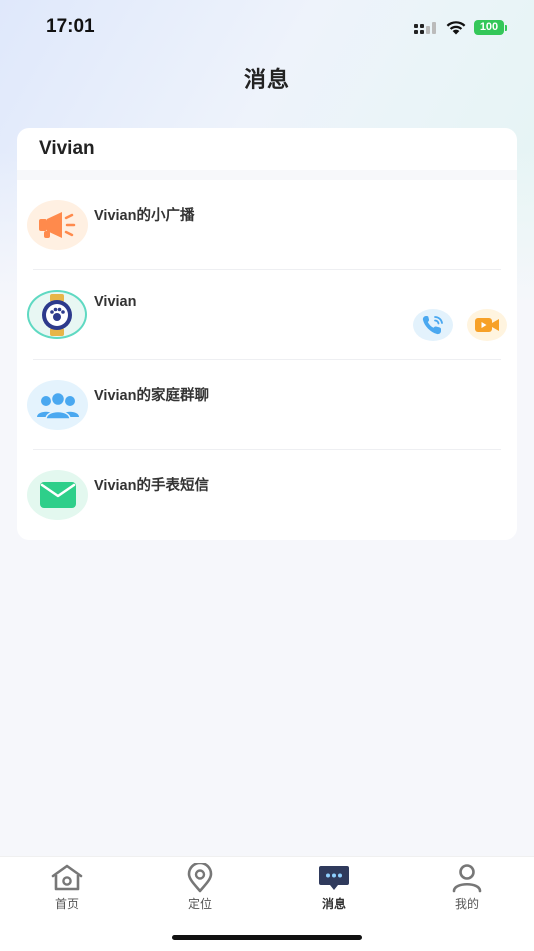 This screenshot has height=951, width=534. What do you see at coordinates (334, 891) in the screenshot?
I see `tab-messages: 消息` at bounding box center [334, 891].